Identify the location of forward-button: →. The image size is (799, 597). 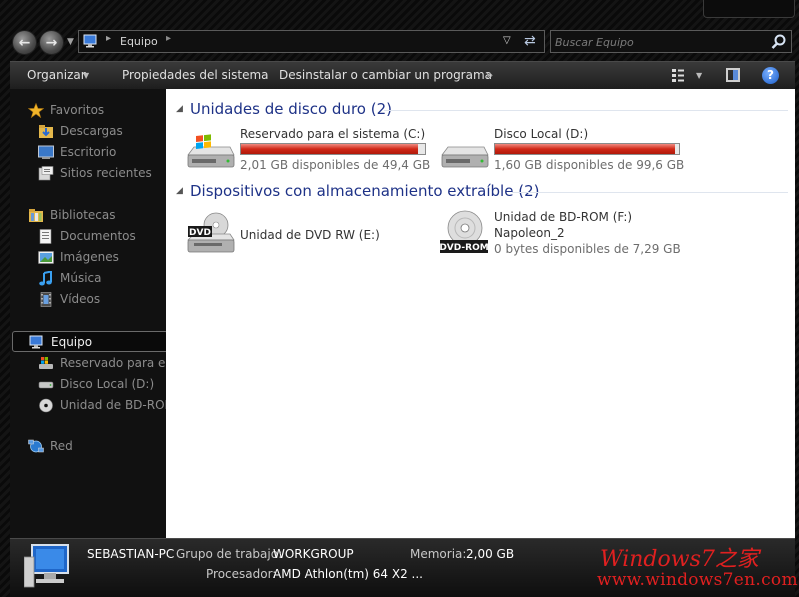
(51, 42).